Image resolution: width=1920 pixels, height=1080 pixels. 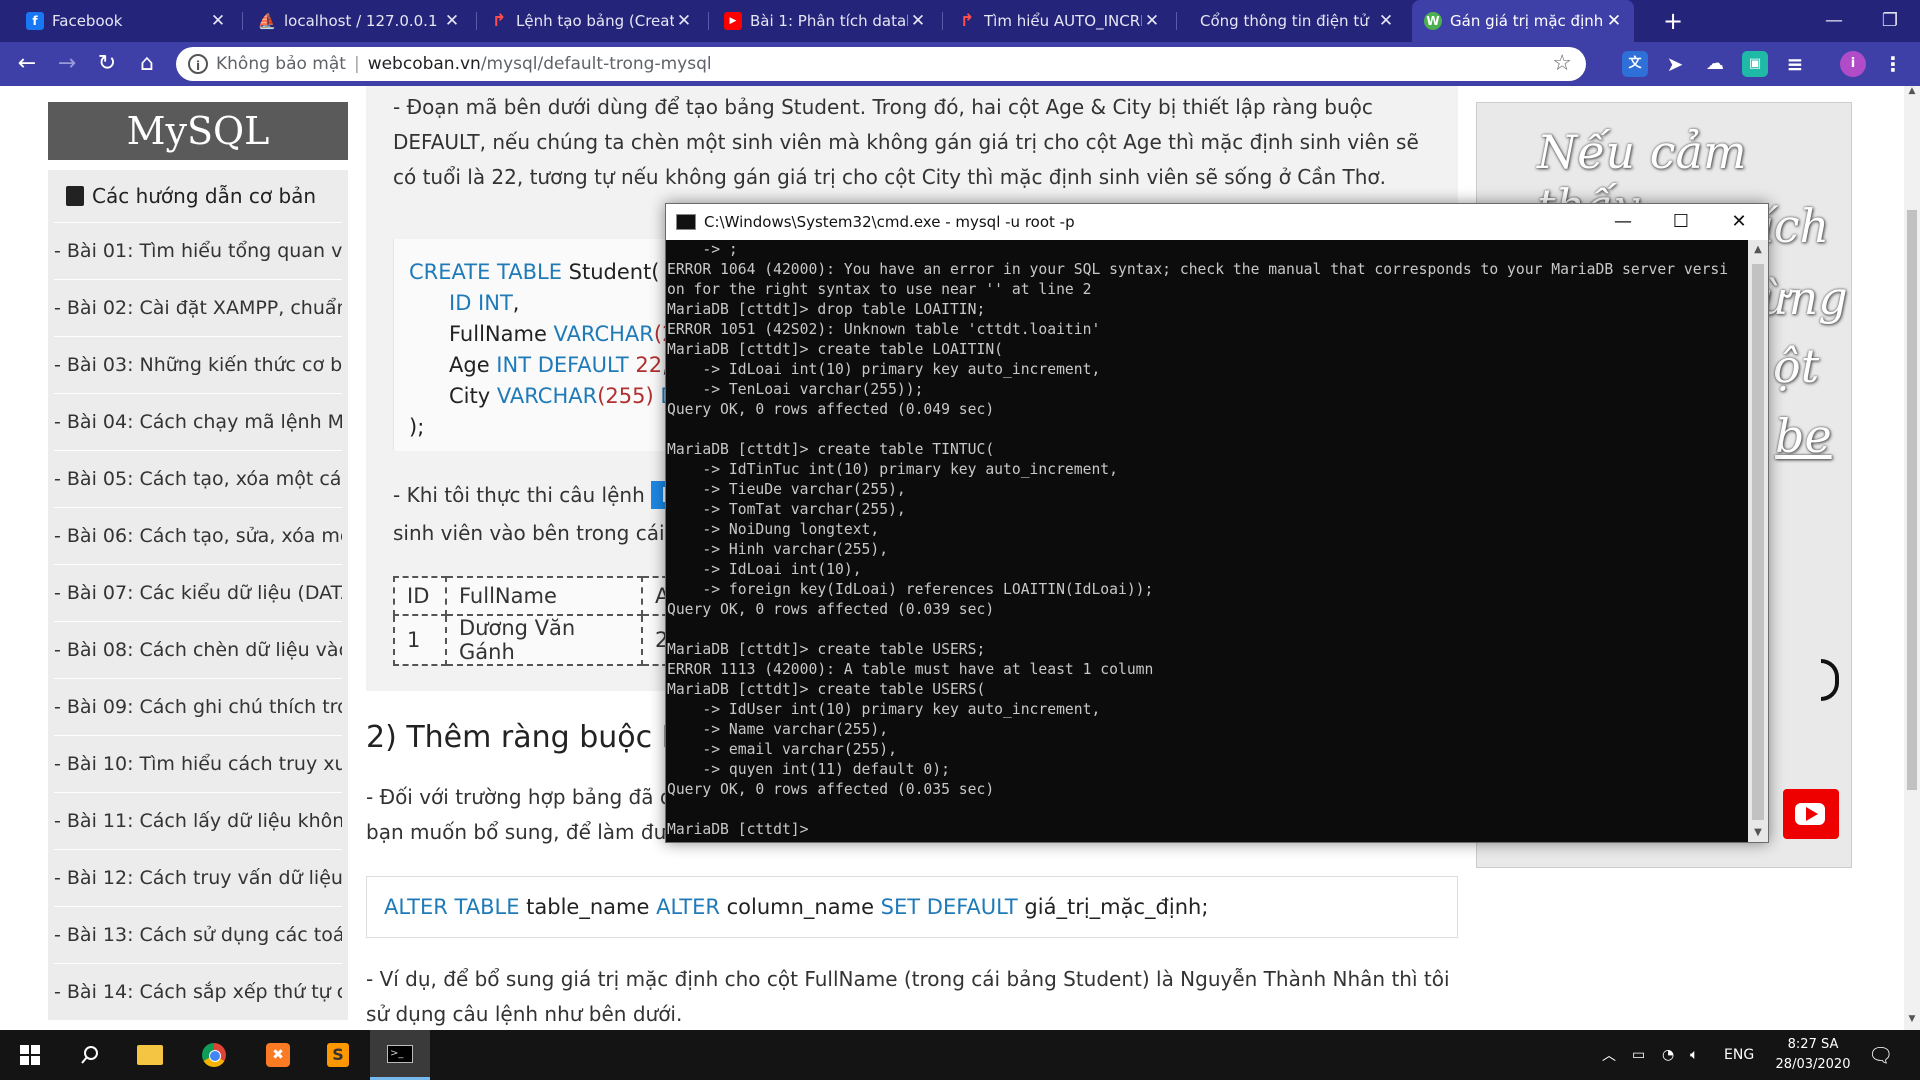 What do you see at coordinates (1293, 21) in the screenshot?
I see `tab-cong-thong-tin: Cổng thông tin điện tử ✕` at bounding box center [1293, 21].